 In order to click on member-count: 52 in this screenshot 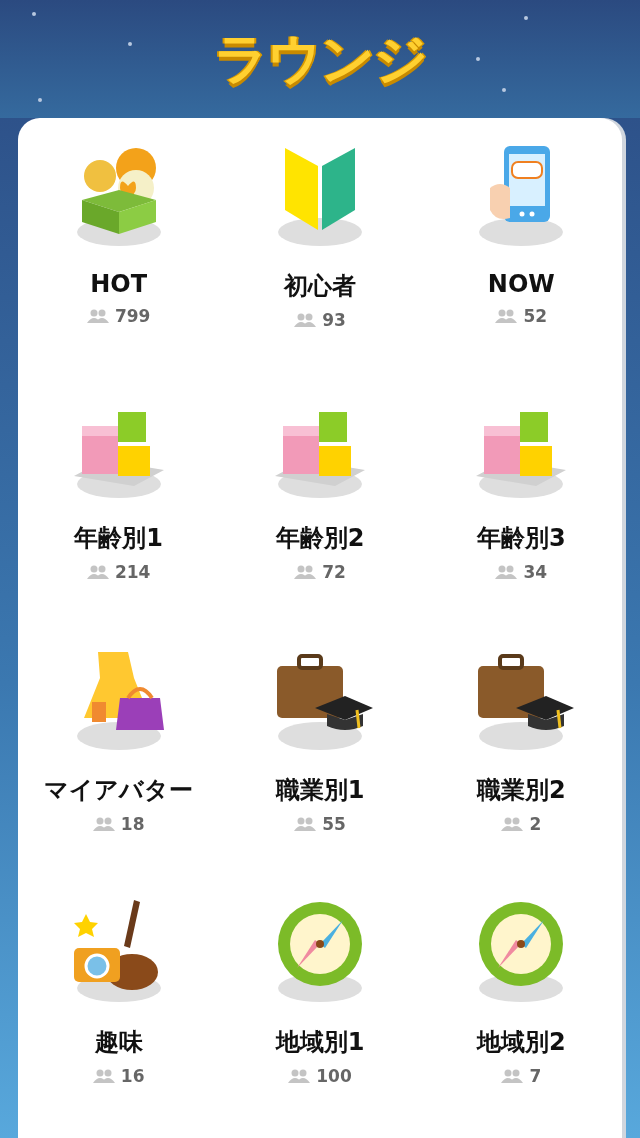, I will do `click(535, 316)`.